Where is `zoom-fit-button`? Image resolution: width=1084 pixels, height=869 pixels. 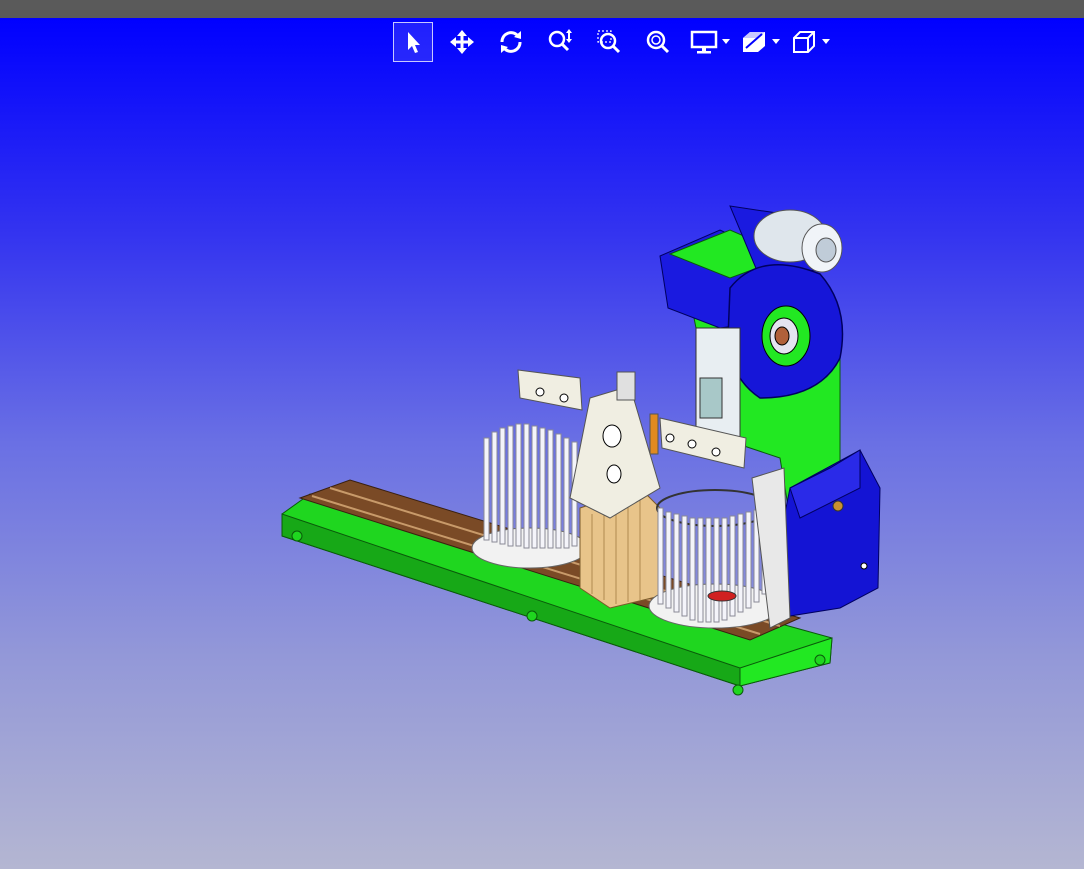
zoom-fit-button is located at coordinates (658, 42).